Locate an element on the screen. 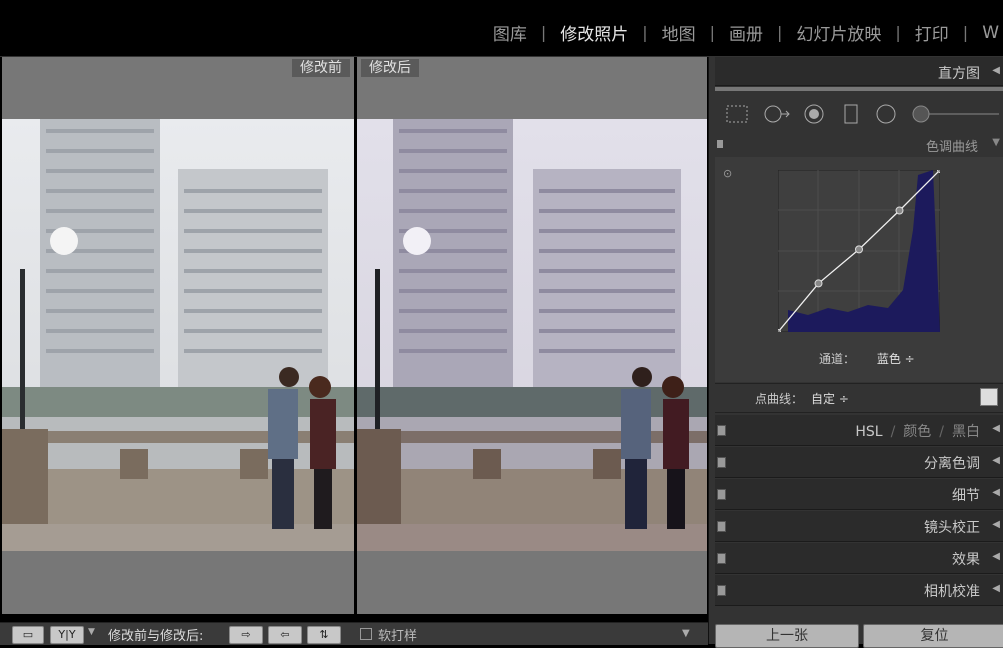 This screenshot has width=1003, height=648. toolbar-menu-chevron-icon: ▼ is located at coordinates (686, 633).